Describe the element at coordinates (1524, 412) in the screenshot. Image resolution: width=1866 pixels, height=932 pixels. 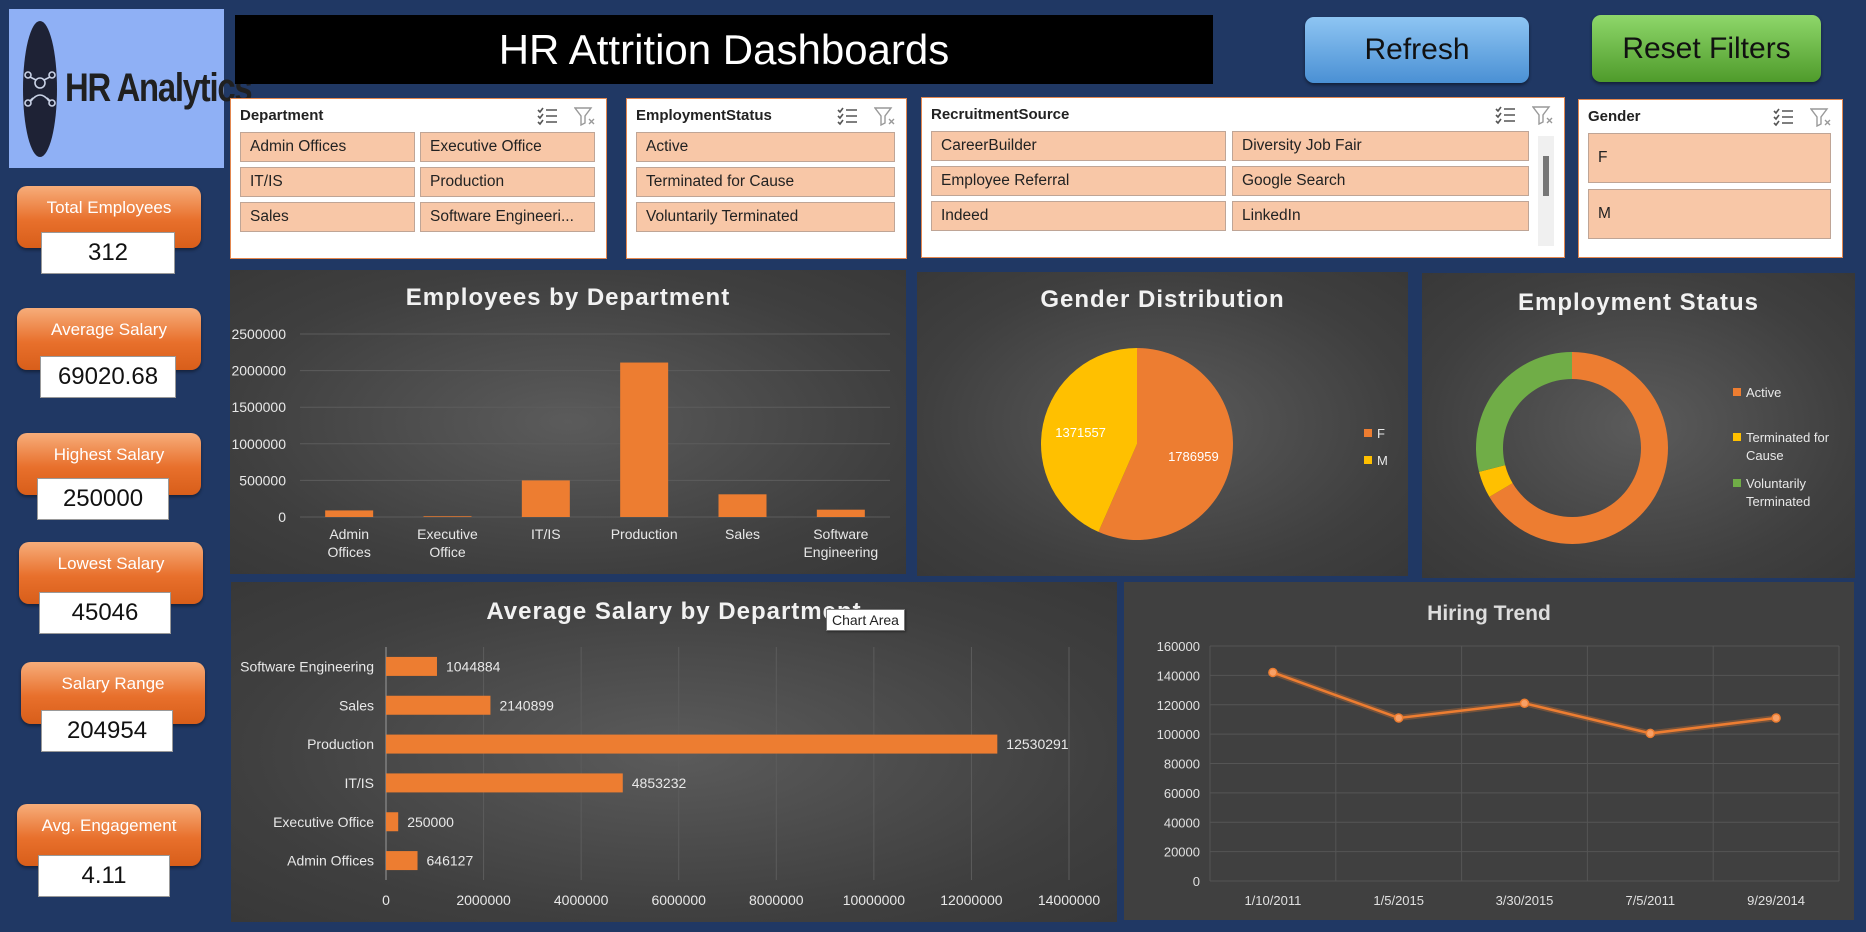
I see `donut-slice` at that location.